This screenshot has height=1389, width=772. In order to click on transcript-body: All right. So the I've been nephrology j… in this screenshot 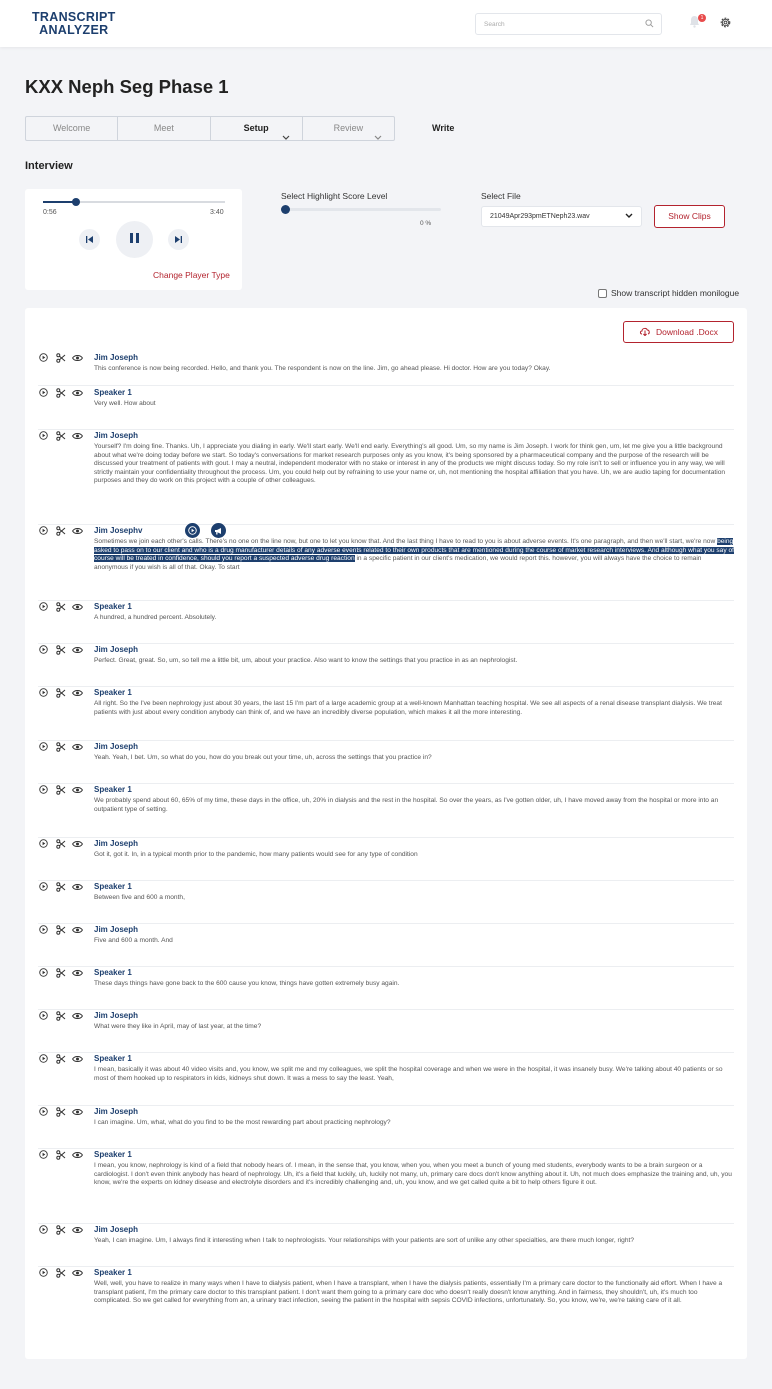, I will do `click(414, 708)`.